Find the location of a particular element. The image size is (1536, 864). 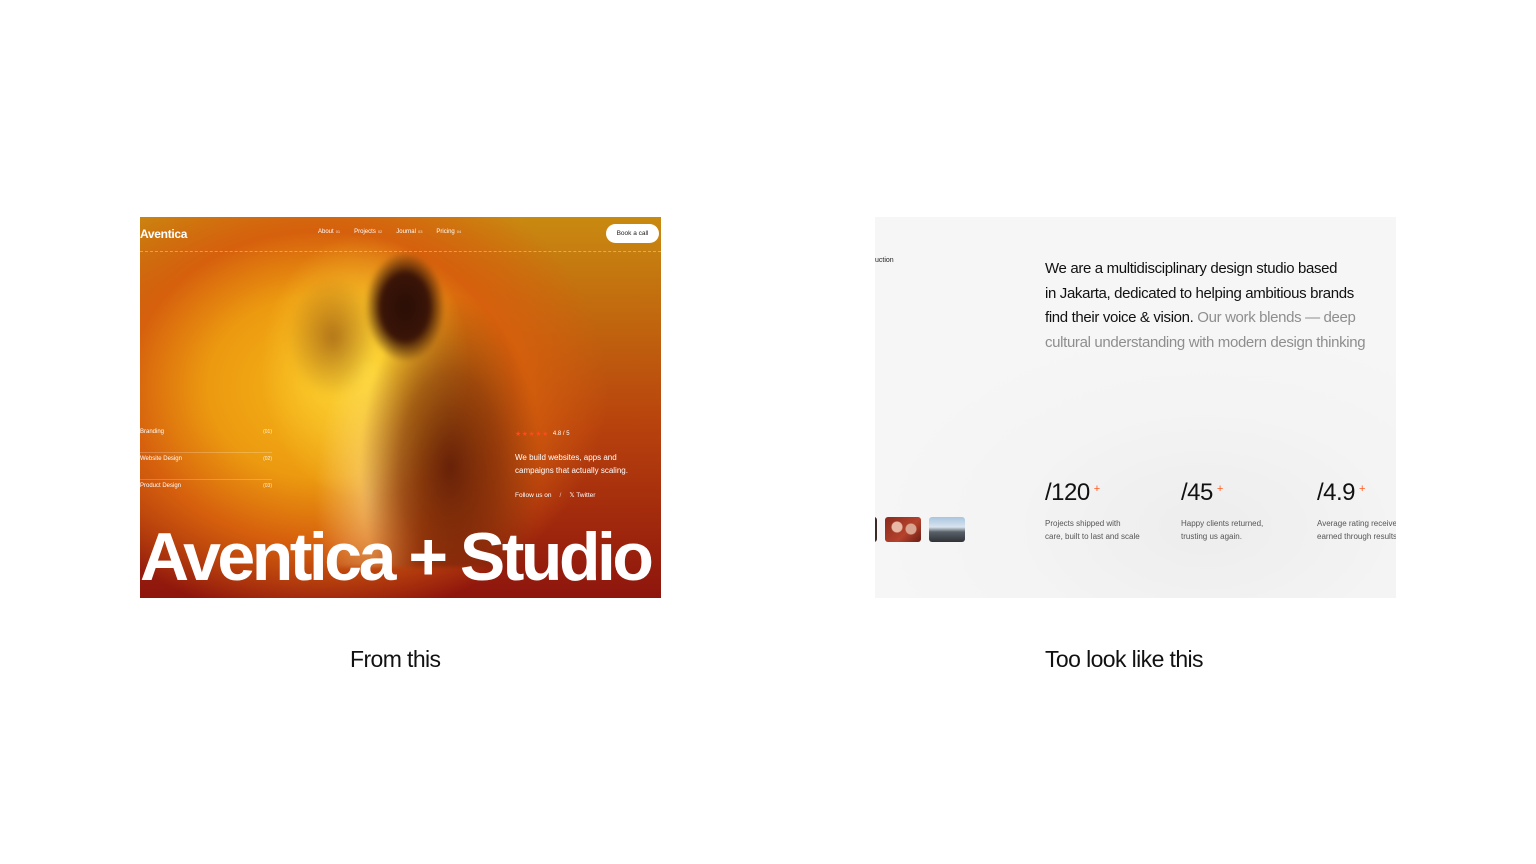

main-nav: About 01 Projects 02 Journal 03 Pricing 04 is located at coordinates (389, 232).